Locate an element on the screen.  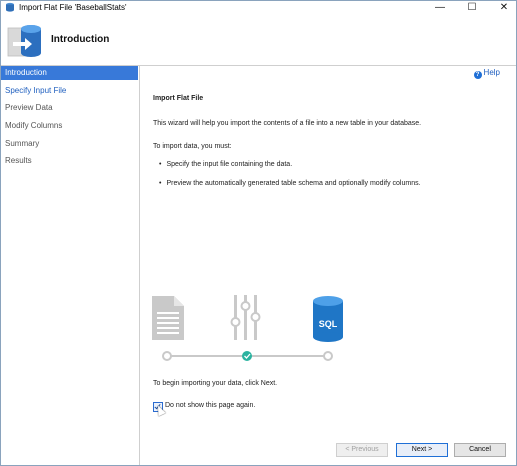
wizard-header: Introduction is located at coordinates (258, 40).